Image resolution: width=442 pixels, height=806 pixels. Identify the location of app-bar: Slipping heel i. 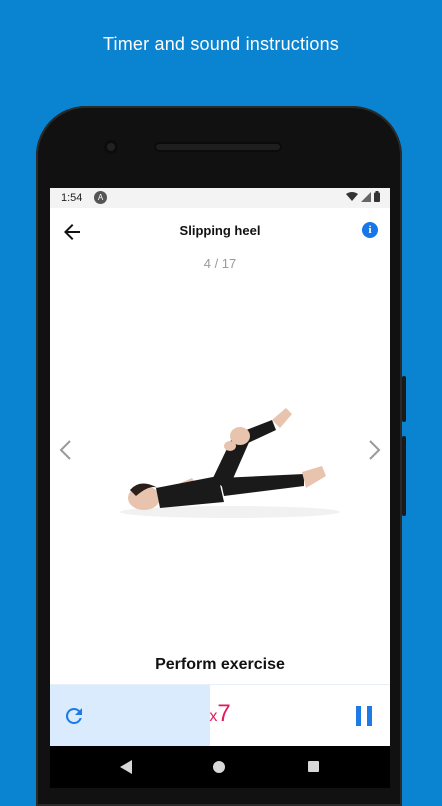
(220, 231).